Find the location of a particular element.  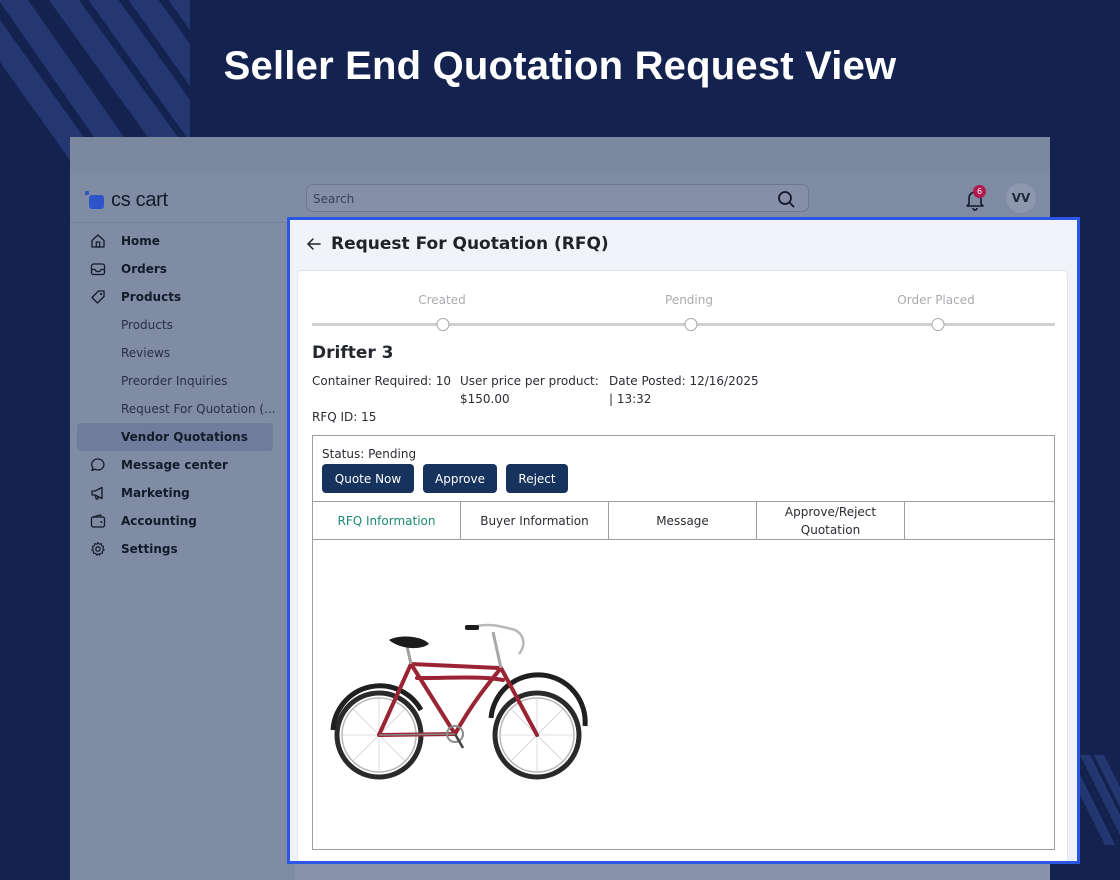

home-icon is located at coordinates (98, 241).